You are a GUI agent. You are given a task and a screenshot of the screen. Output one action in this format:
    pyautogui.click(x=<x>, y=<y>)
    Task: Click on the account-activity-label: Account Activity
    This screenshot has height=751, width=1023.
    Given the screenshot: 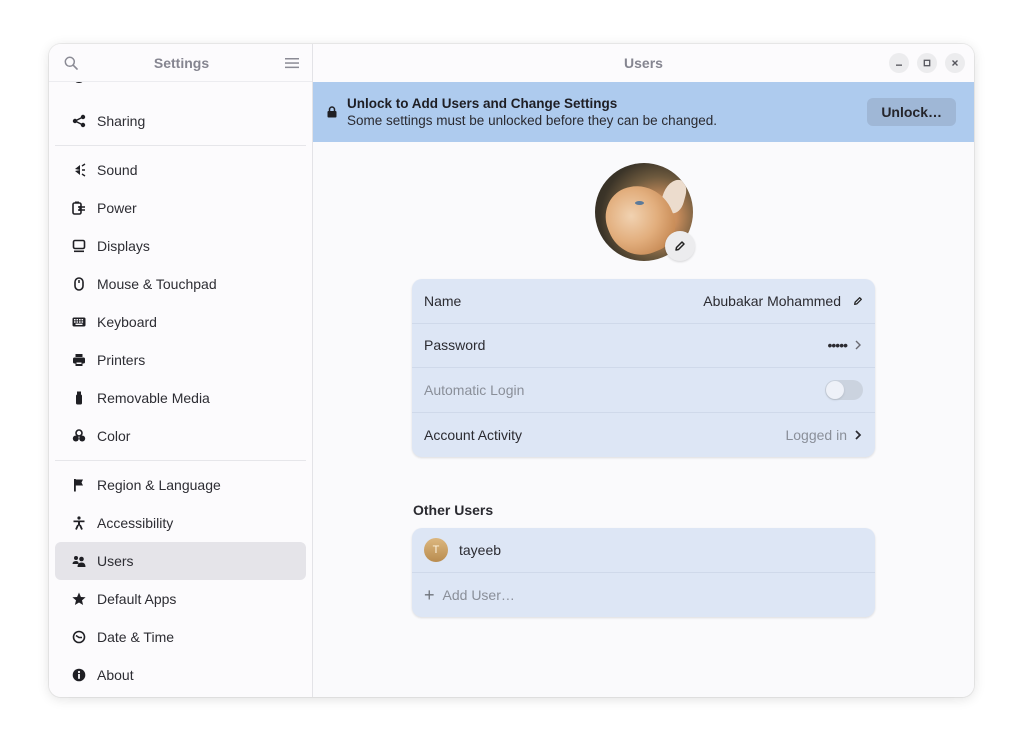 What is the action you would take?
    pyautogui.click(x=473, y=434)
    